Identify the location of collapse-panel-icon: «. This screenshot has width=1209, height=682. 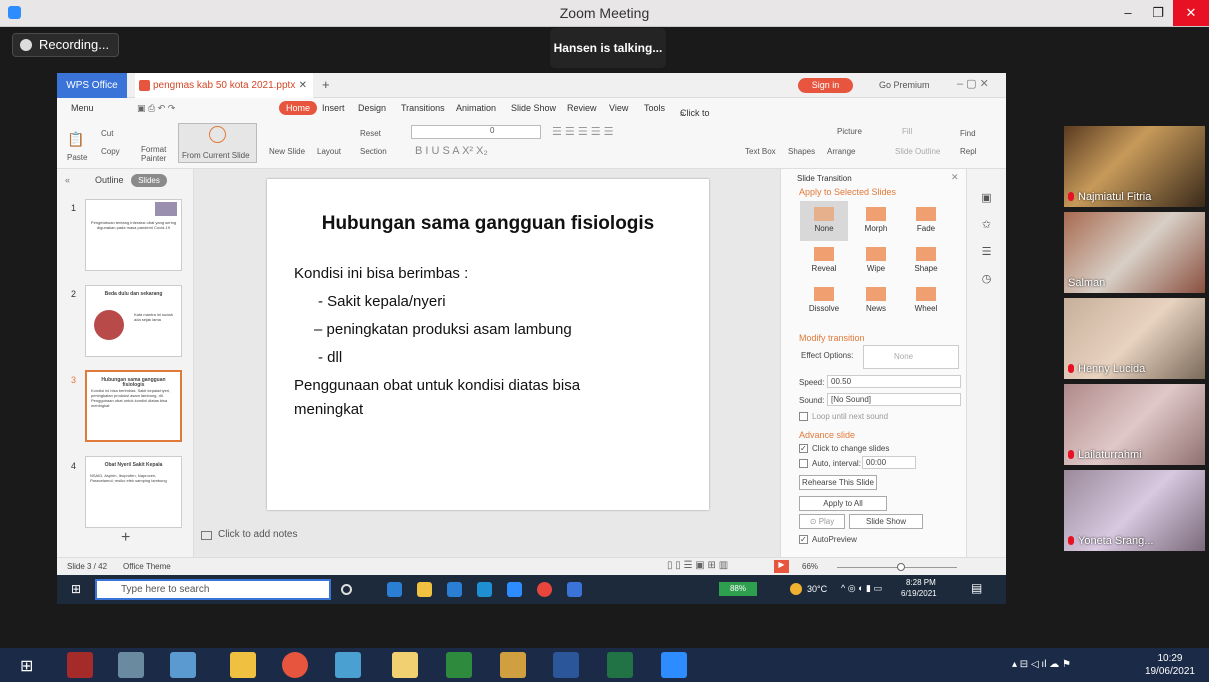
(67, 180).